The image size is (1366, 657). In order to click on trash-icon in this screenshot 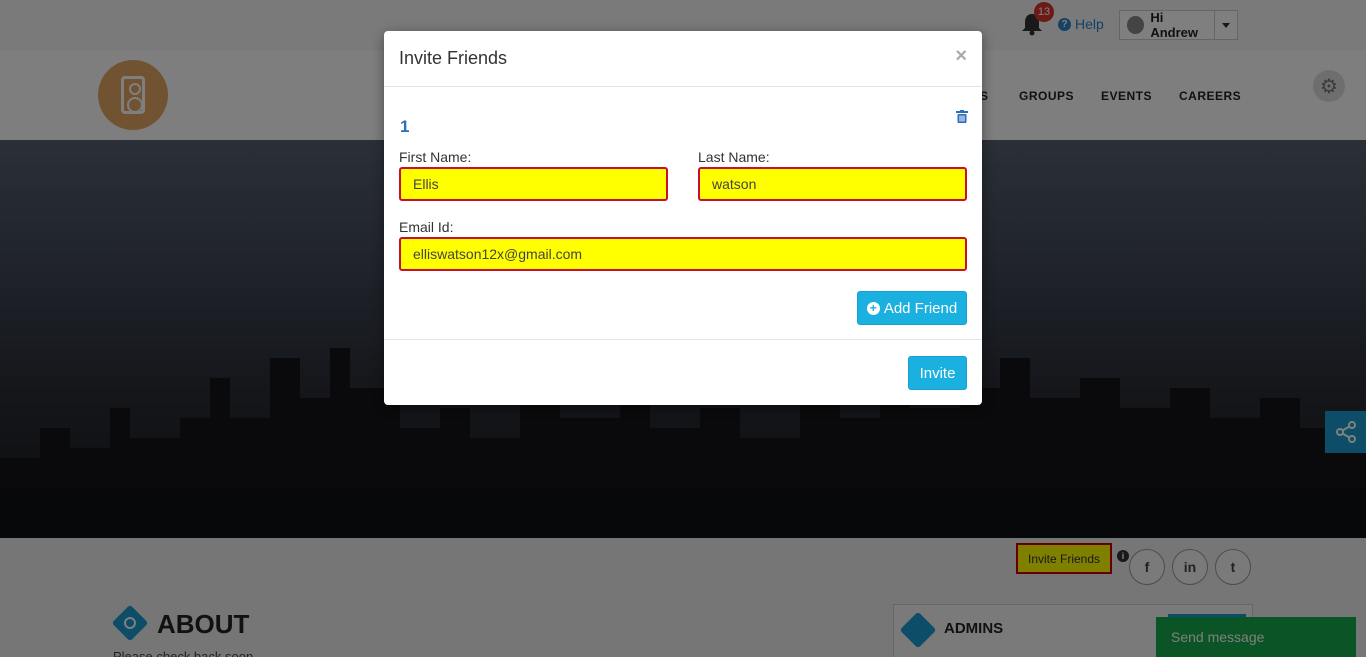, I will do `click(962, 116)`.